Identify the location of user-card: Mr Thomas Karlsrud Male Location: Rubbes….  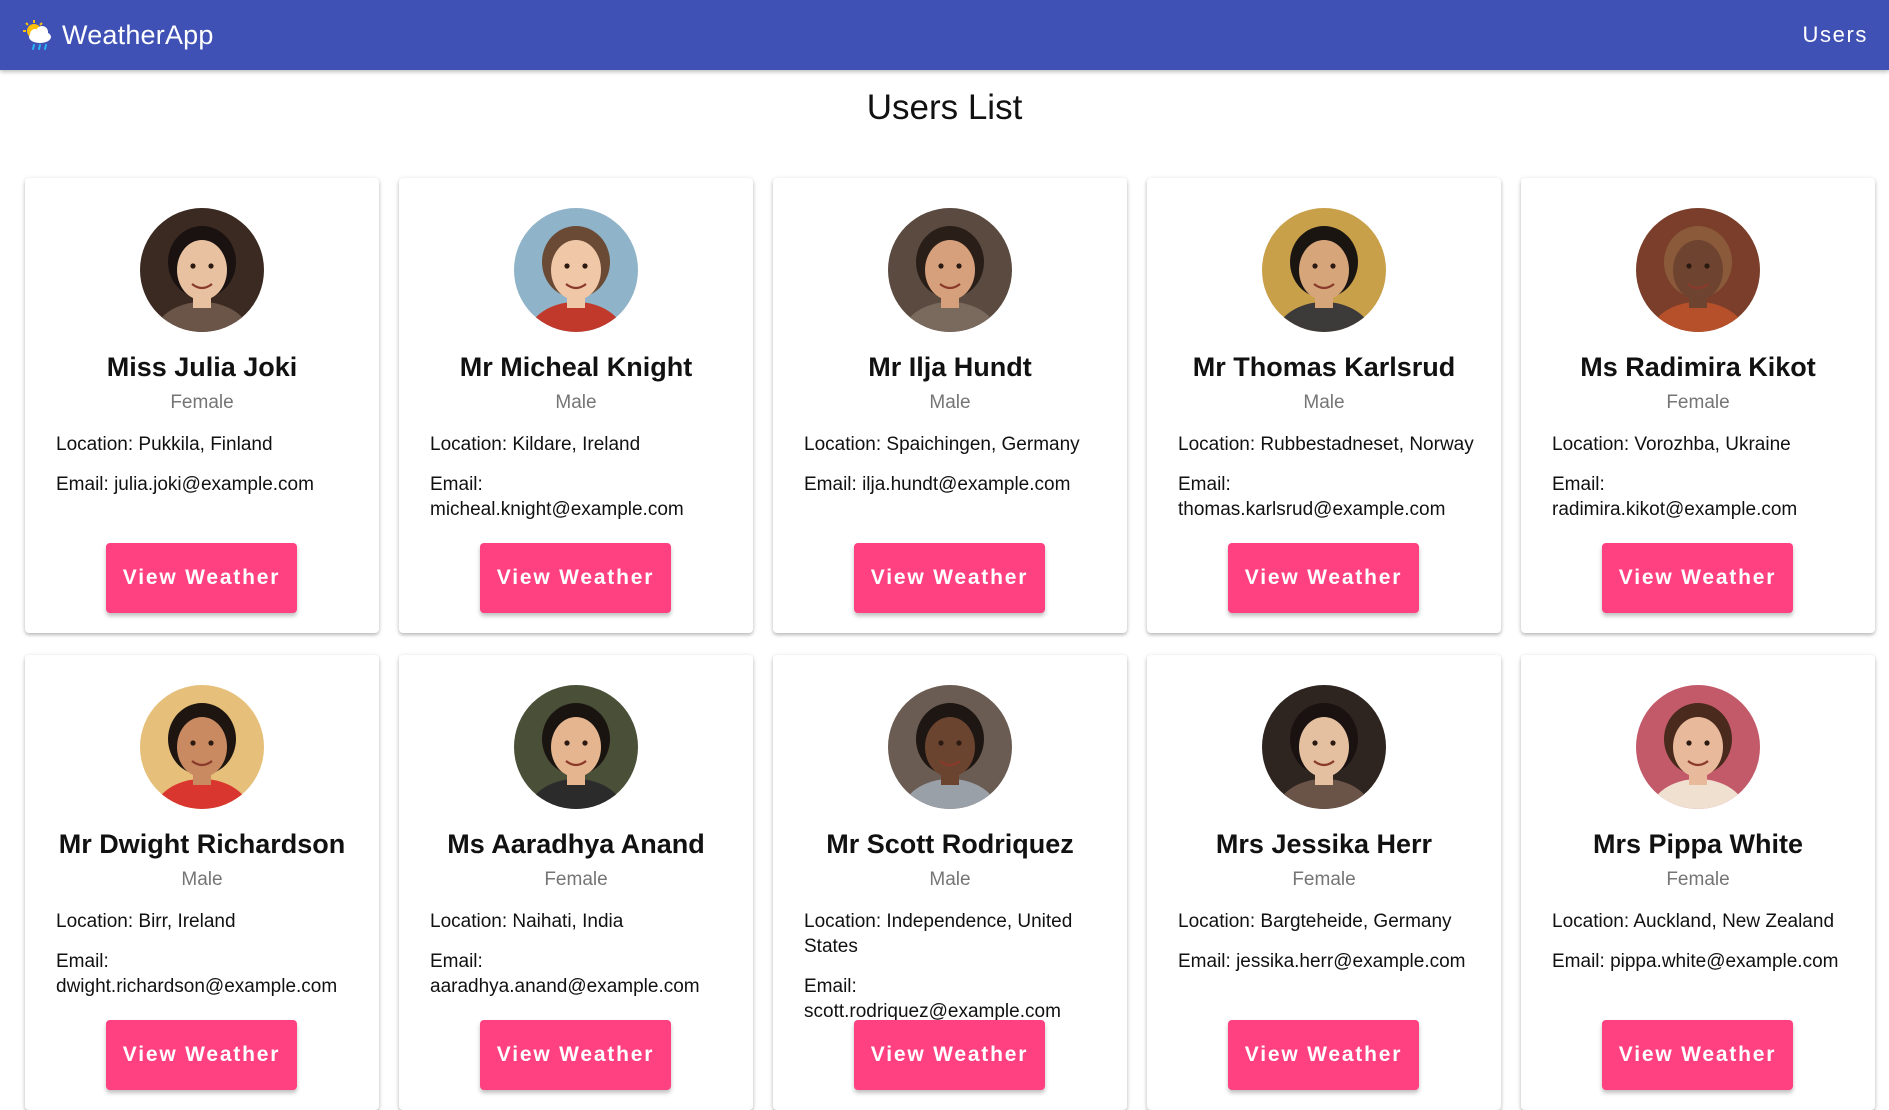
(1324, 405).